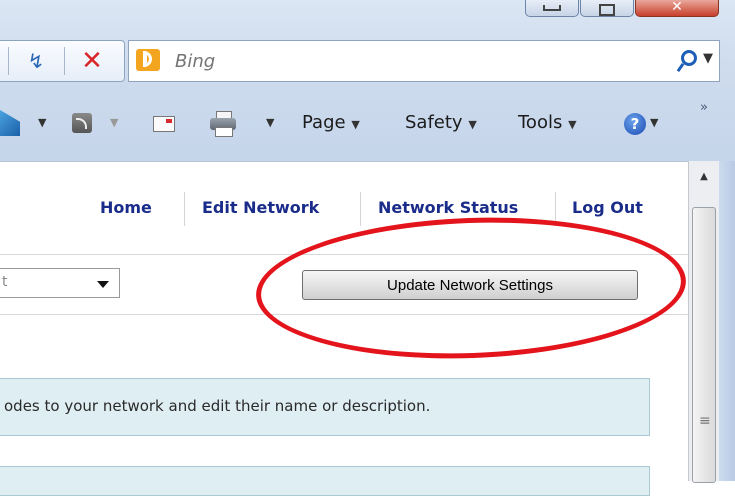 The image size is (735, 496). I want to click on nav-log-out-link: Log Out, so click(607, 207).